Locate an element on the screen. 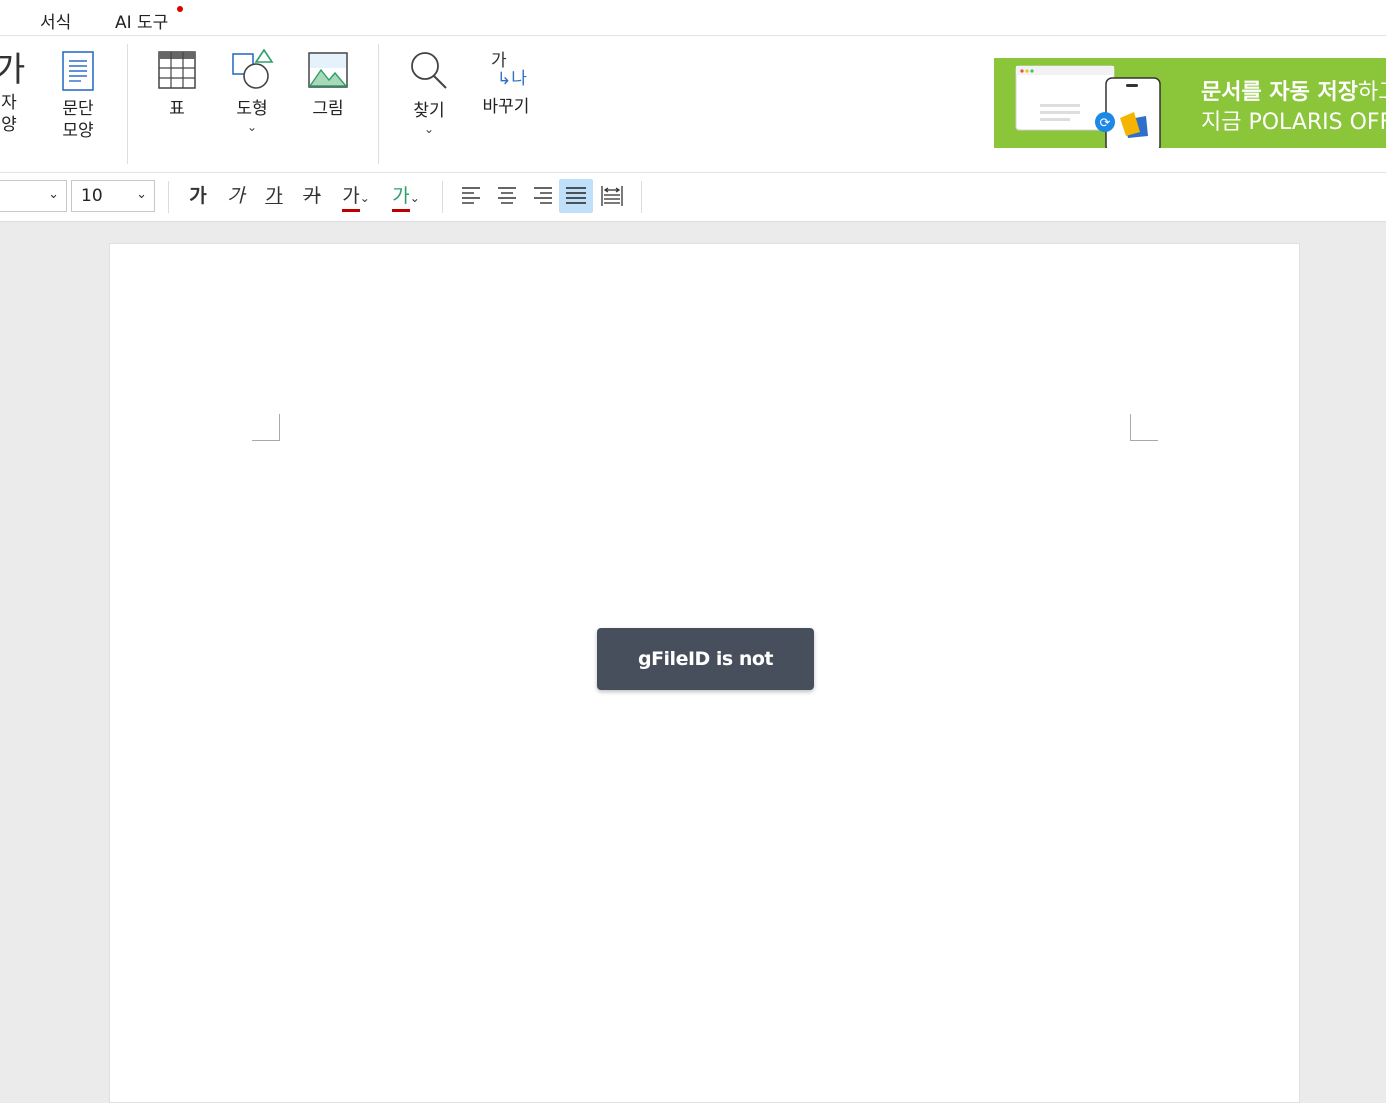 This screenshot has width=1386, height=1103. underline-button: 가 is located at coordinates (274, 196).